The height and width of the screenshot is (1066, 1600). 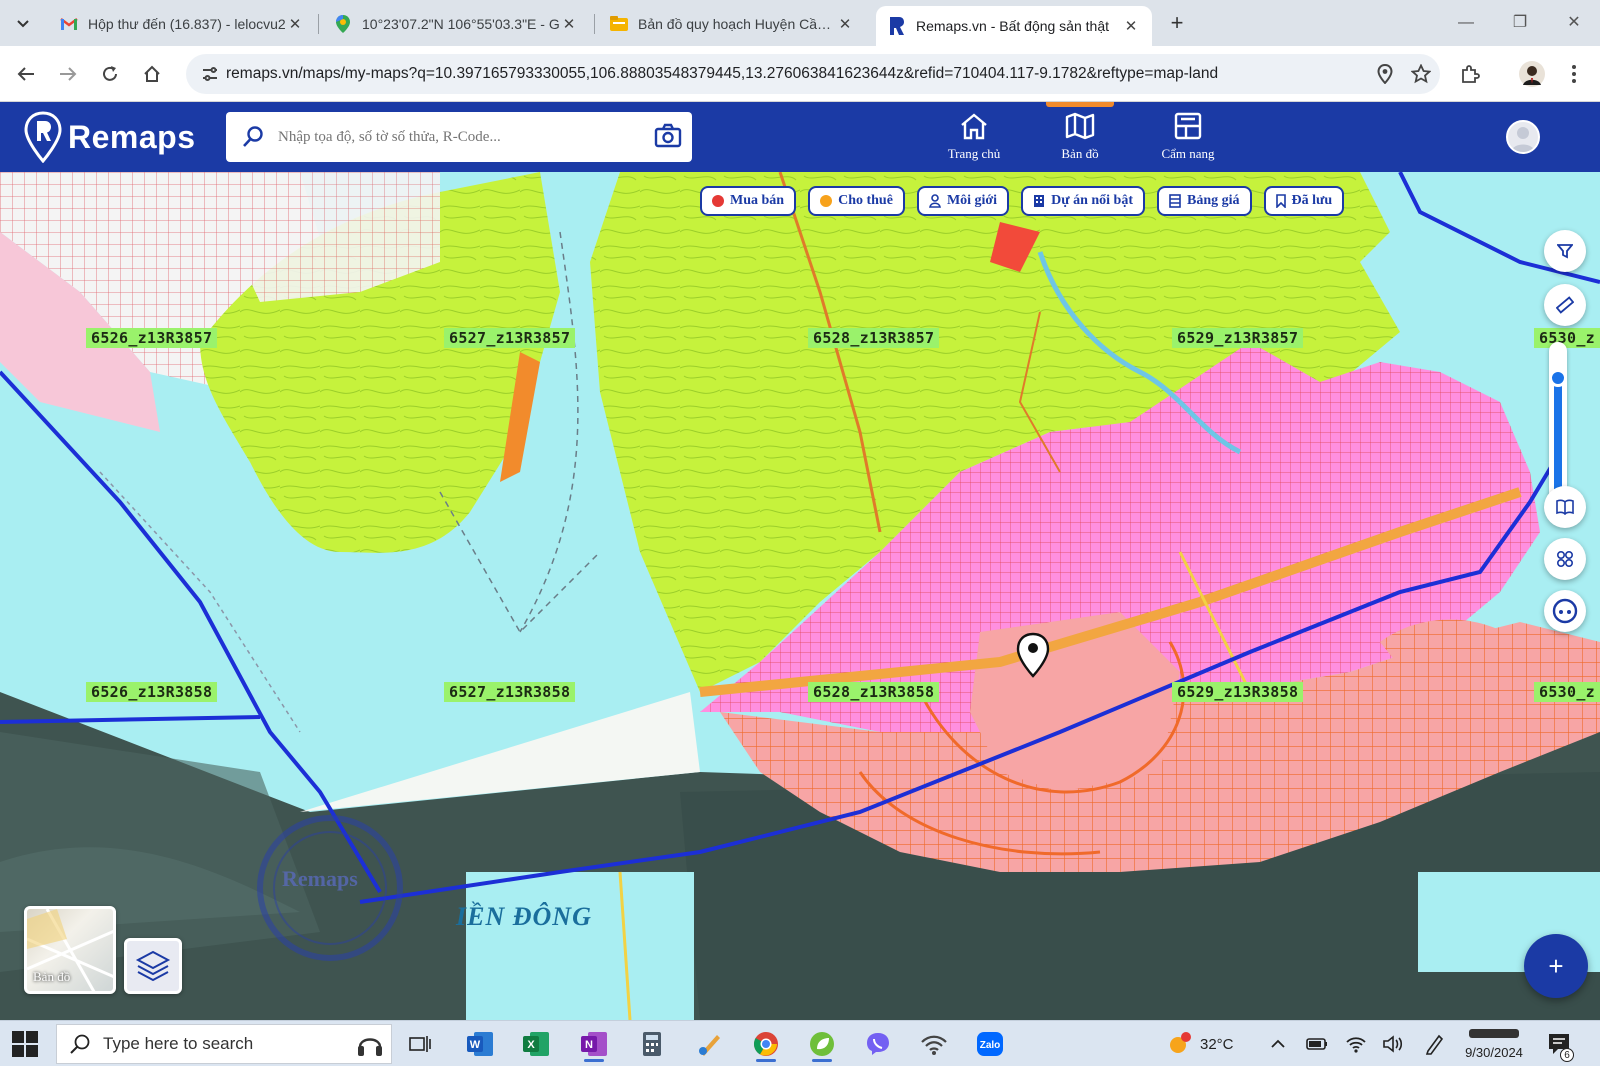 I want to click on chip-broker: Môi giới, so click(x=963, y=201).